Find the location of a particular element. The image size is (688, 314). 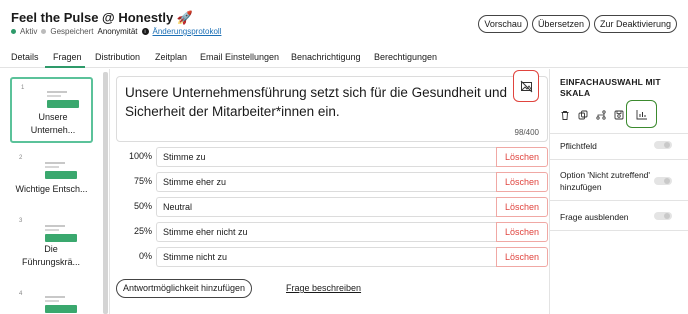

question-number: 2 is located at coordinates (21, 158).